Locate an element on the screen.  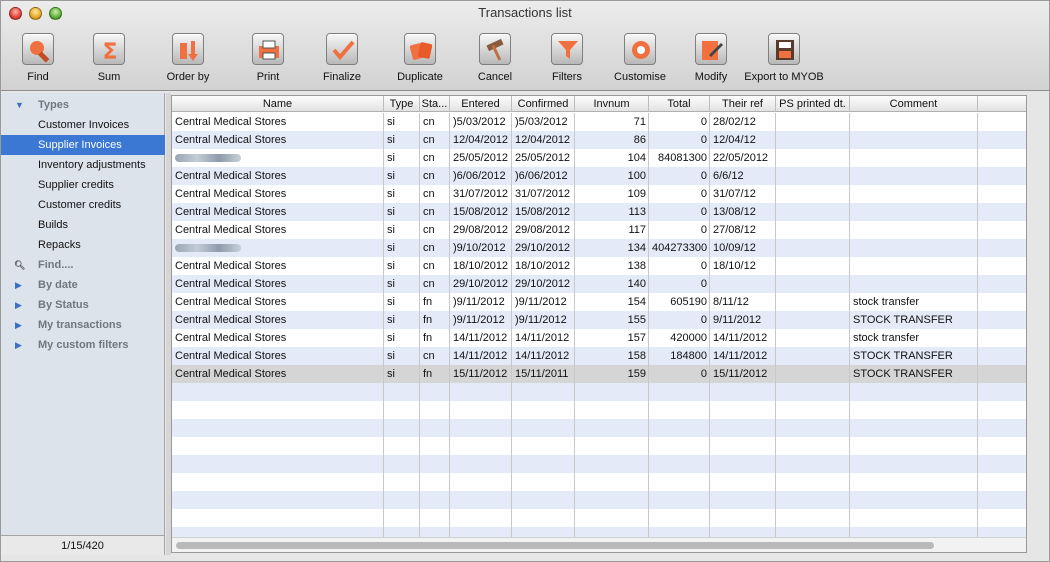
toolbar-customise-button: Customise is located at coordinates (640, 60).